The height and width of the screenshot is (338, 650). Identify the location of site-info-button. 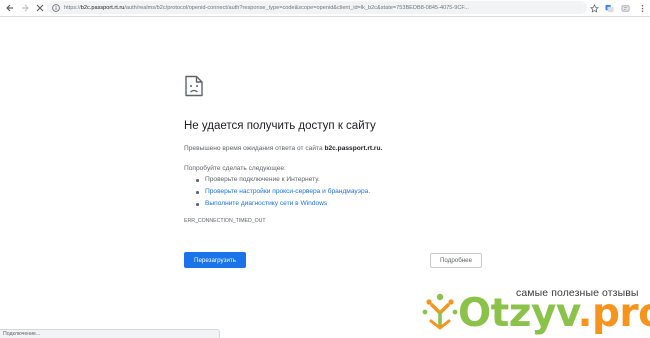
(56, 7).